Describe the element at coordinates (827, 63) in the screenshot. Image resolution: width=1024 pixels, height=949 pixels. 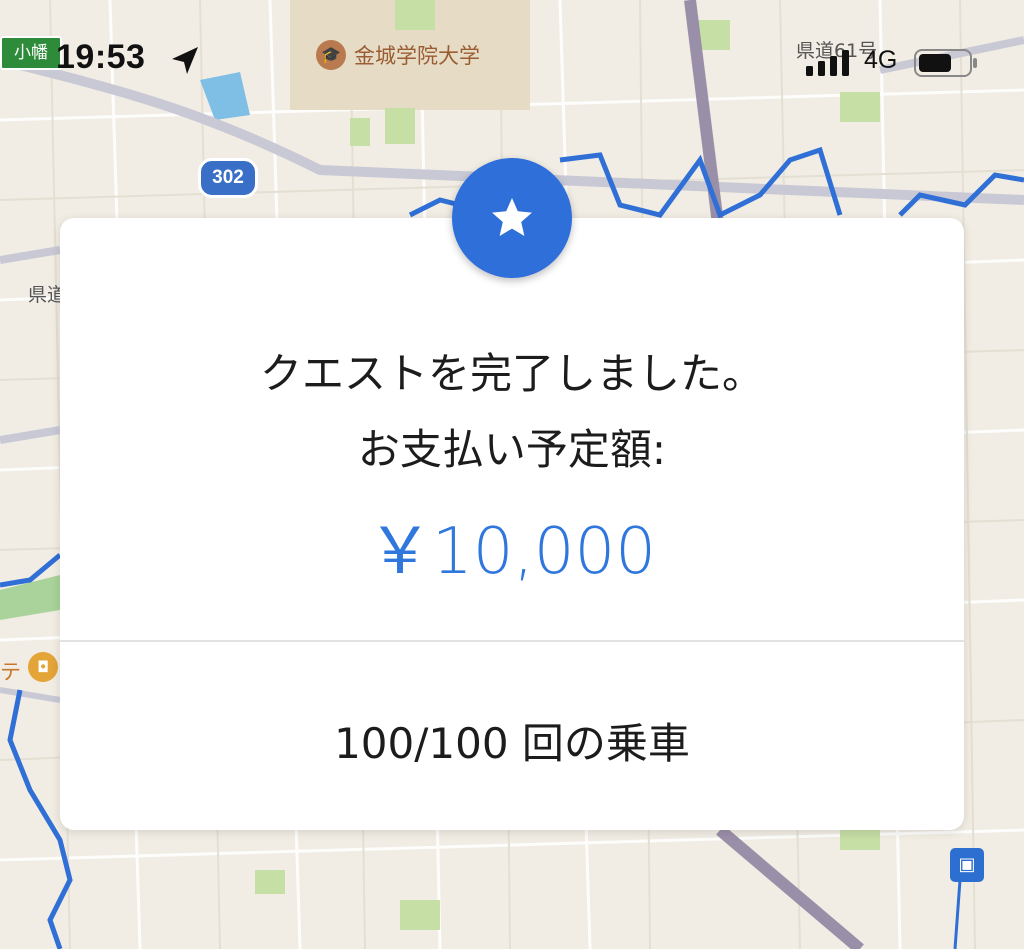
I see `cellular-signal-icon` at that location.